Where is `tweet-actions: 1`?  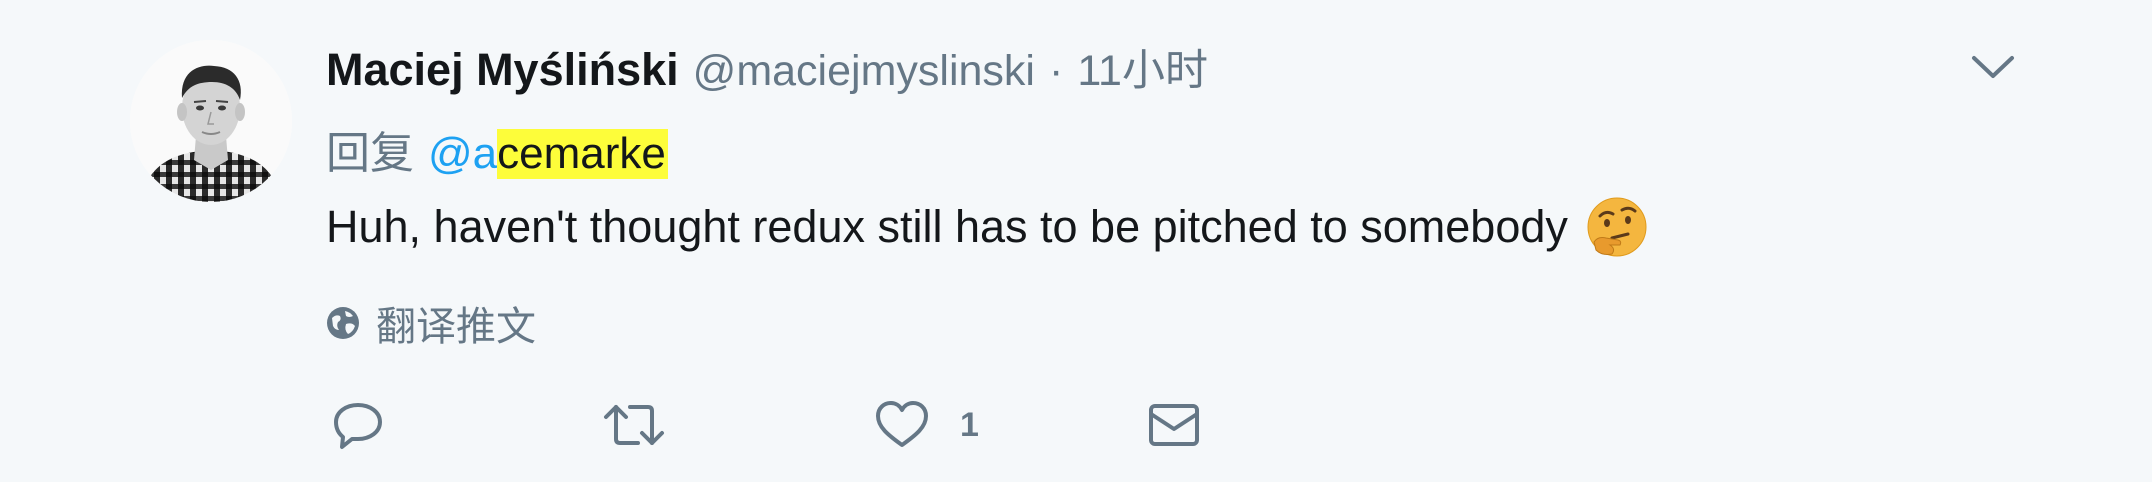
tweet-actions: 1 is located at coordinates (780, 425).